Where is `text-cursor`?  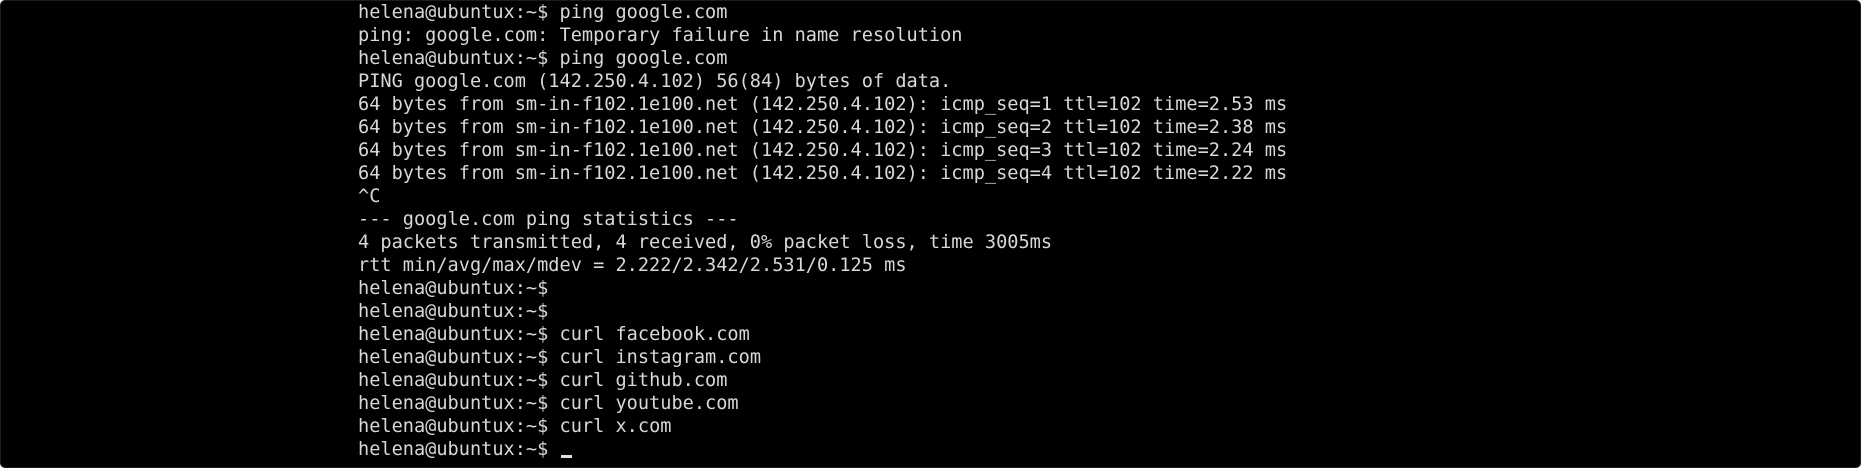 text-cursor is located at coordinates (566, 456).